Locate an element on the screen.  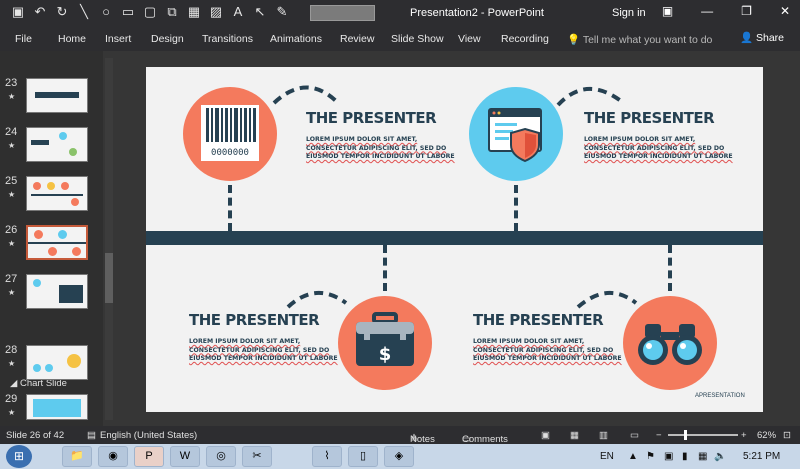
tell-me-search: 💡 Tell me what you want to do is located at coordinates (639, 39).